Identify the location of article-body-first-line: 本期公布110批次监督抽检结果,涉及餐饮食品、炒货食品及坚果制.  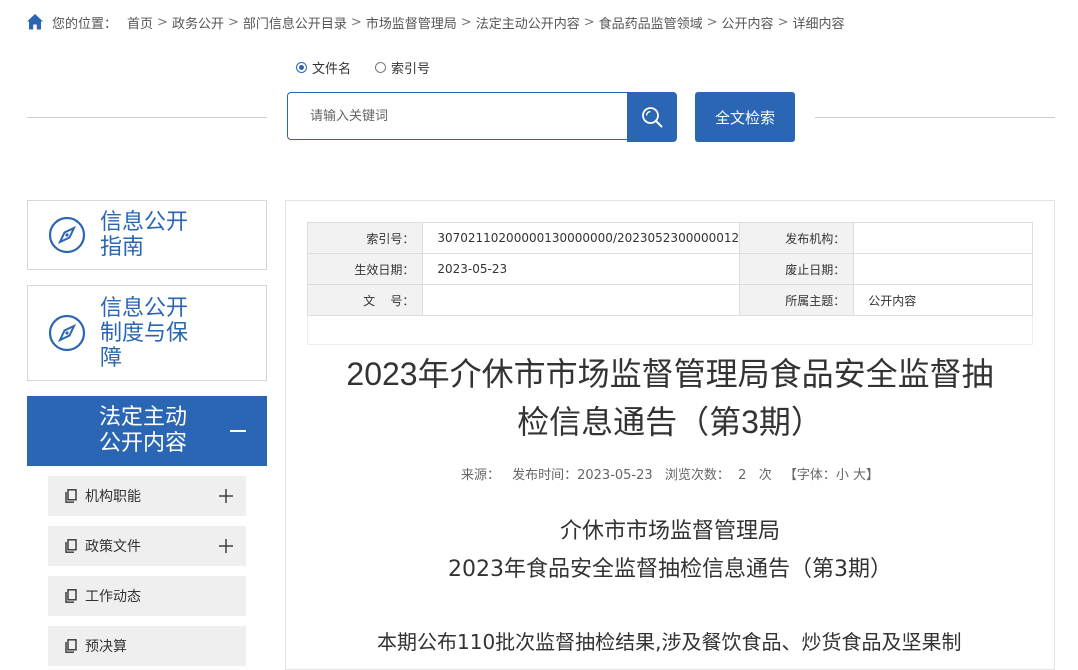
(669, 642).